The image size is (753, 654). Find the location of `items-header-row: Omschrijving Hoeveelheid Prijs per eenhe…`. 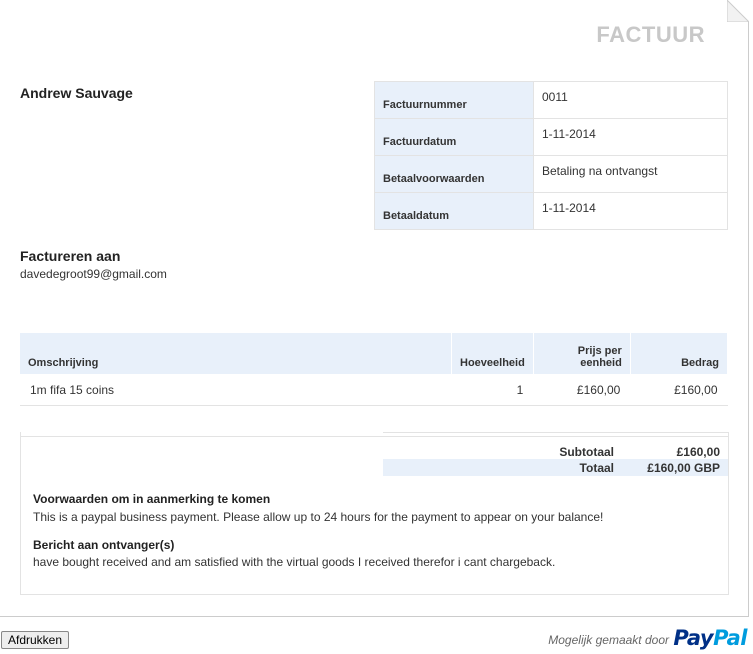

items-header-row: Omschrijving Hoeveelheid Prijs per eenhe… is located at coordinates (374, 353).